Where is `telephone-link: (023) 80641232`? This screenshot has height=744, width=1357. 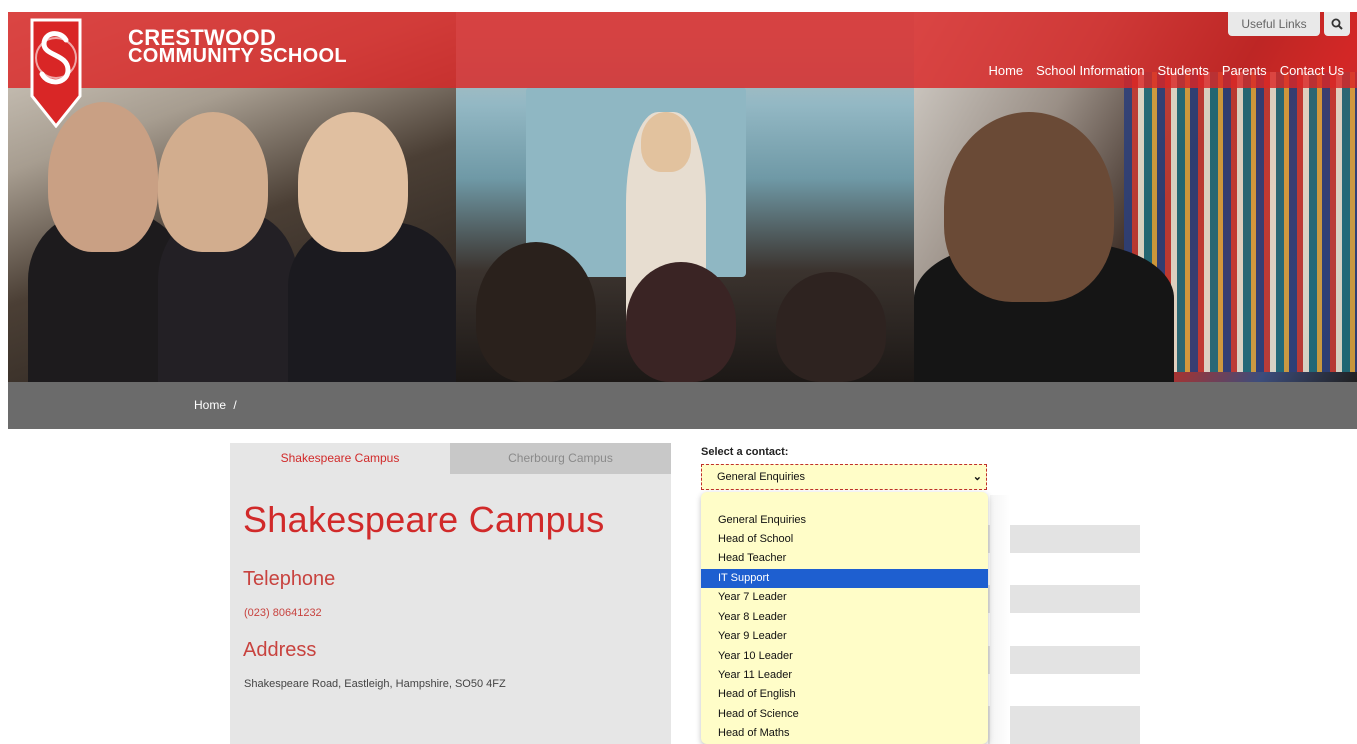 telephone-link: (023) 80641232 is located at coordinates (283, 613).